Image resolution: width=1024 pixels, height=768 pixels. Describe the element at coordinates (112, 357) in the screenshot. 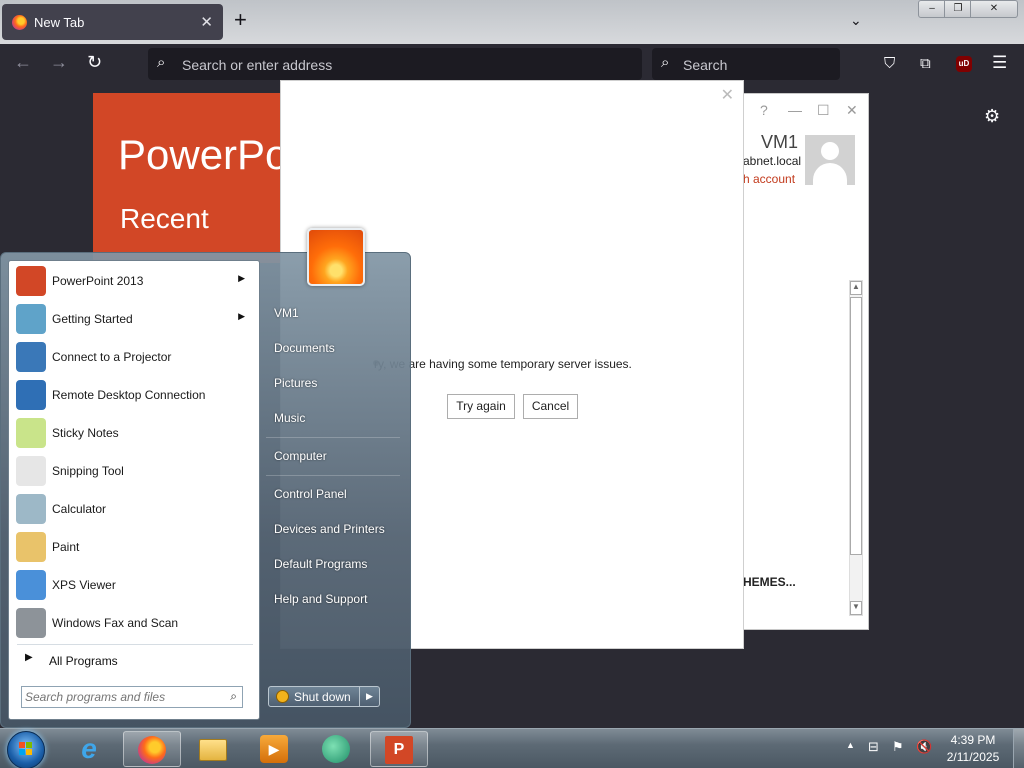

I see `start-program-label: Connect to a Projector` at that location.